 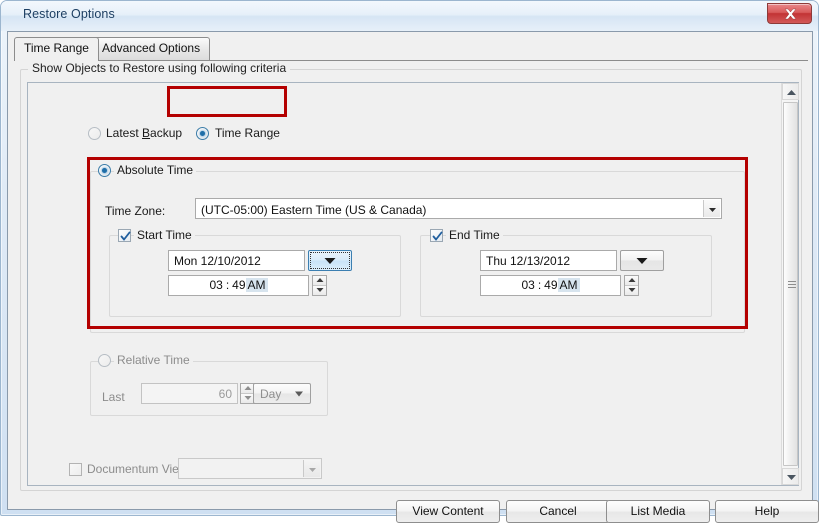 I want to click on relative-amount-input: 60, so click(x=189, y=393).